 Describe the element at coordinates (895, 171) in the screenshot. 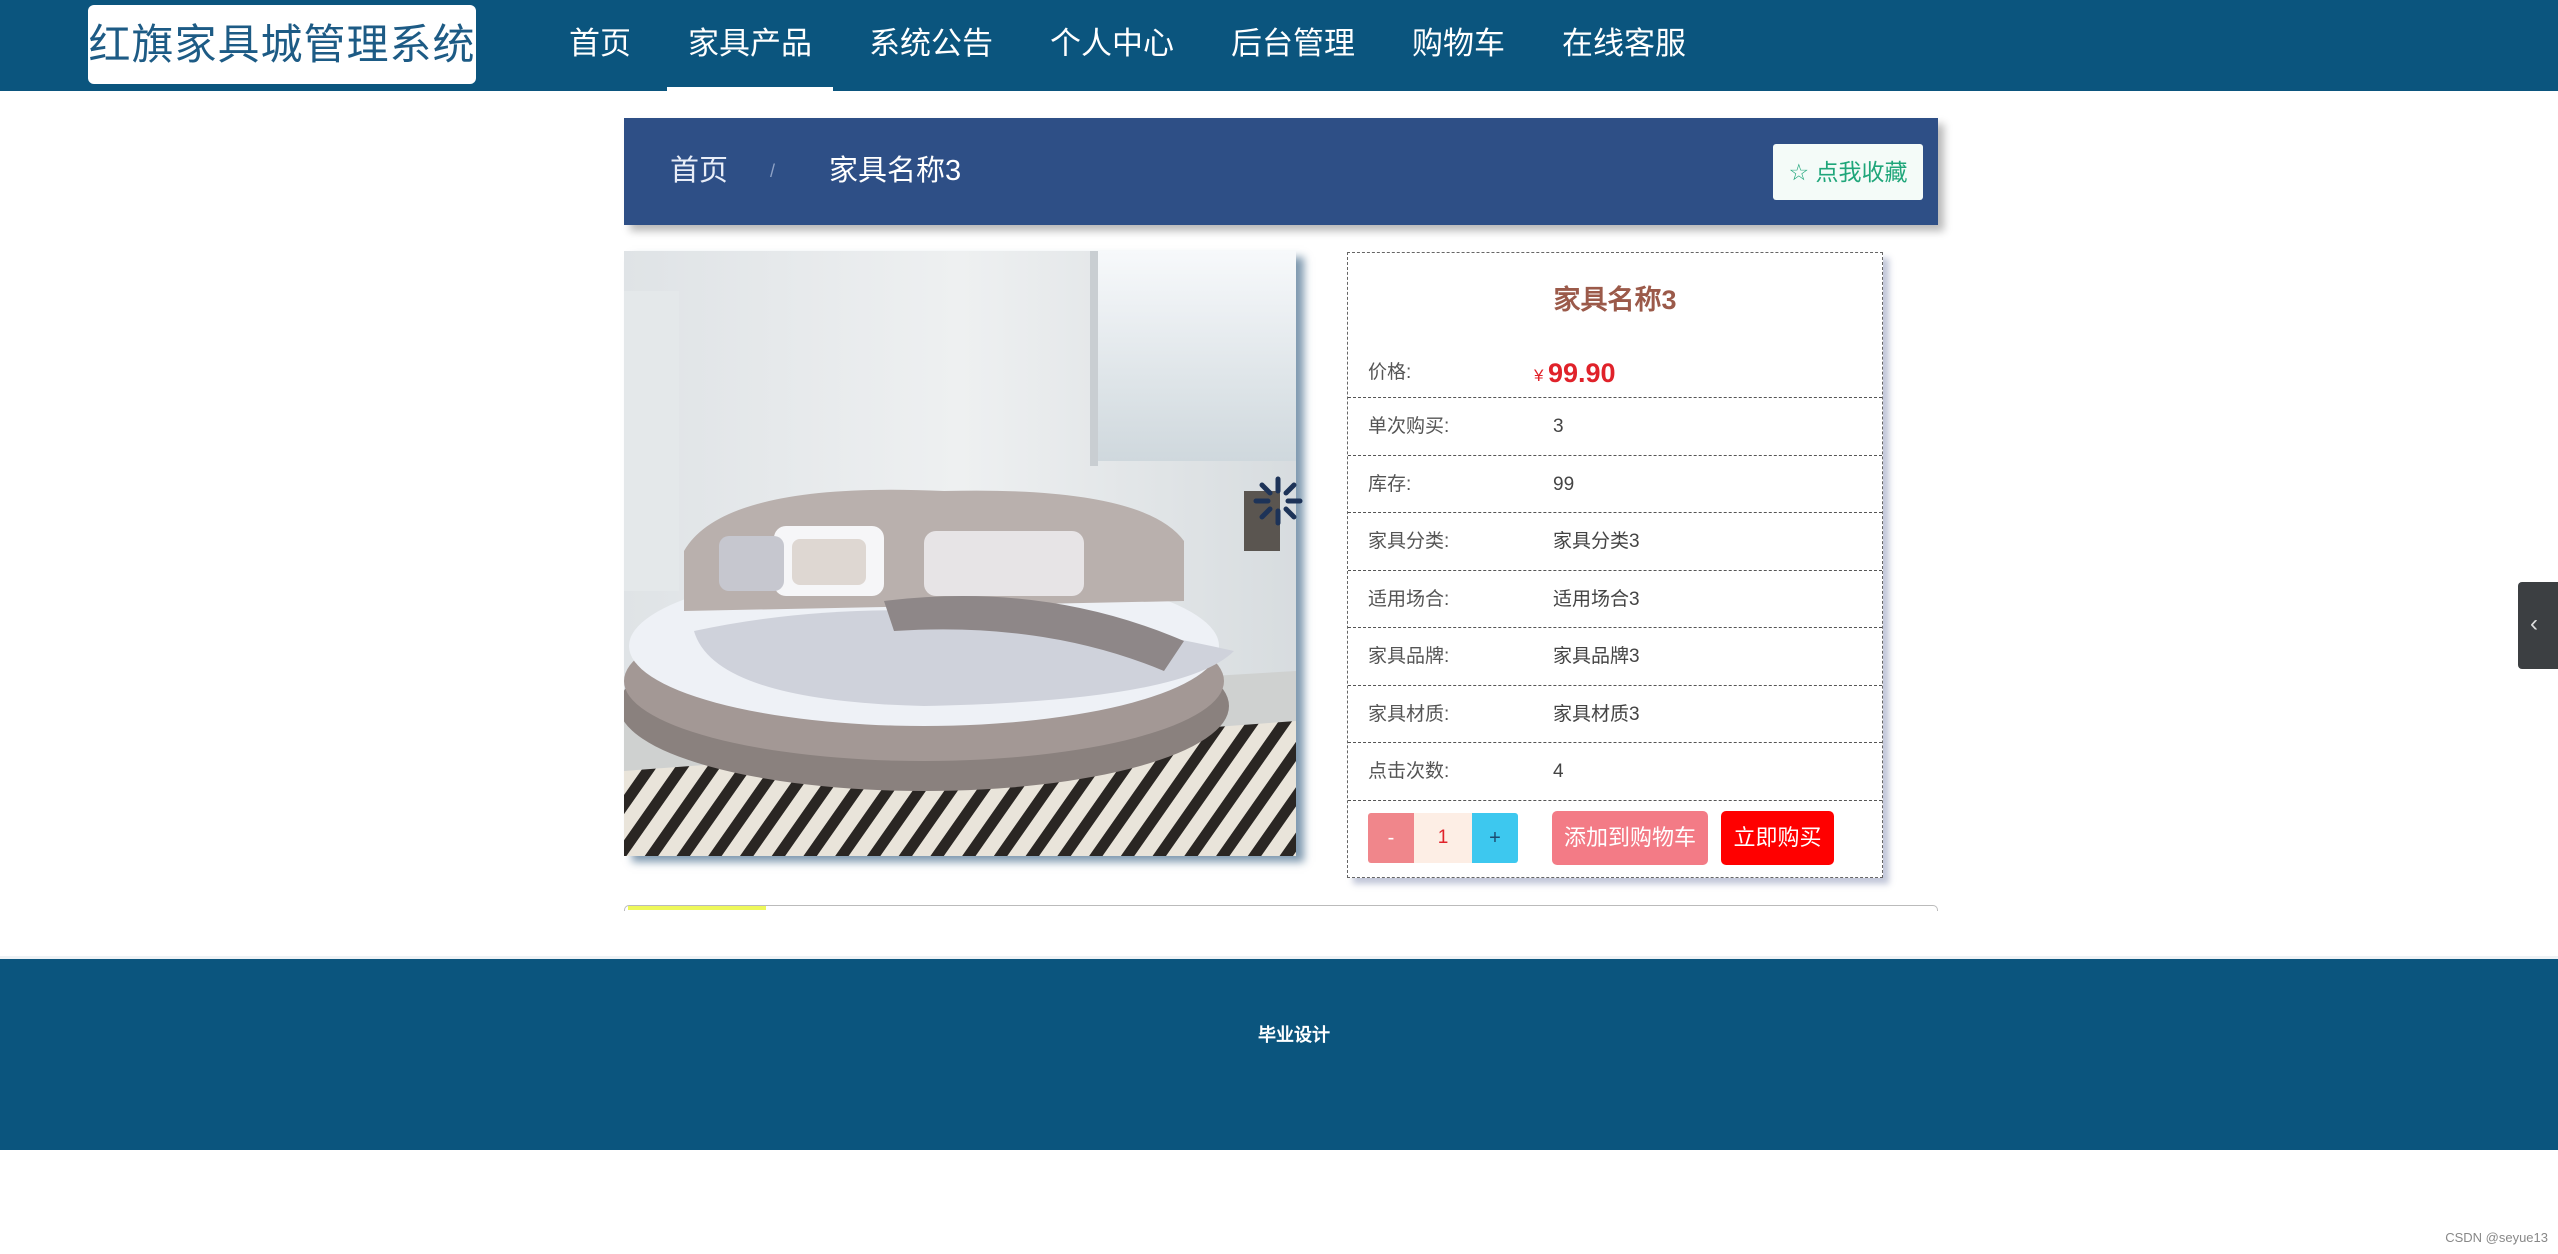

I see `breadcrumb-current: 家具名称3` at that location.